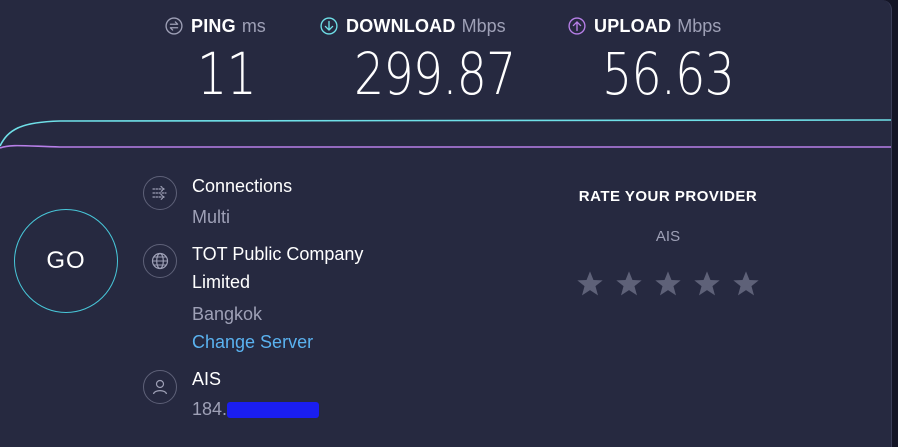 The width and height of the screenshot is (898, 447). I want to click on ping-label: PING, so click(213, 25).